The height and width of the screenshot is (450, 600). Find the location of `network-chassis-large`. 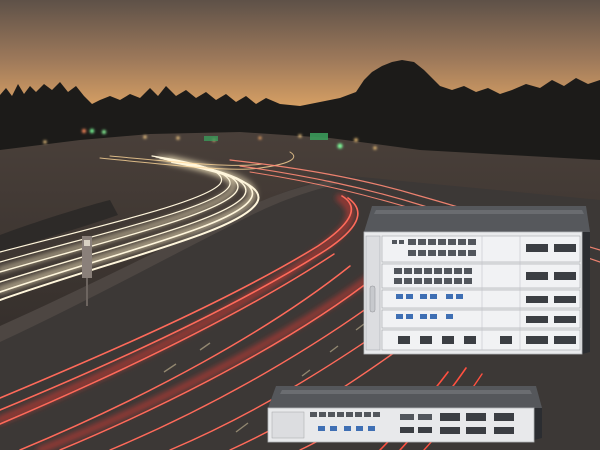

network-chassis-large is located at coordinates (476, 280).